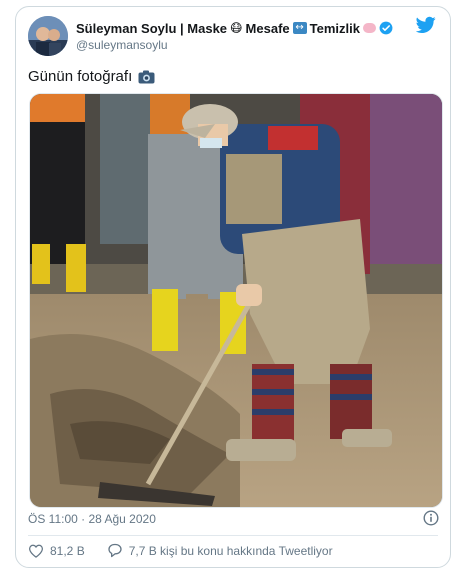 This screenshot has height=575, width=466. I want to click on reply-button: 7,7 B kişi bu konu hakkında Tweetliyor, so click(220, 550).